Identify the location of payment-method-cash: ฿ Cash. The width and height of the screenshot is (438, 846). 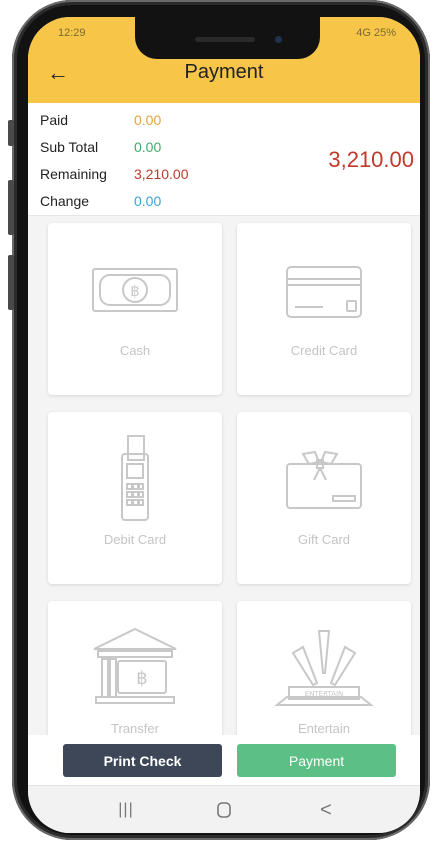
(135, 309).